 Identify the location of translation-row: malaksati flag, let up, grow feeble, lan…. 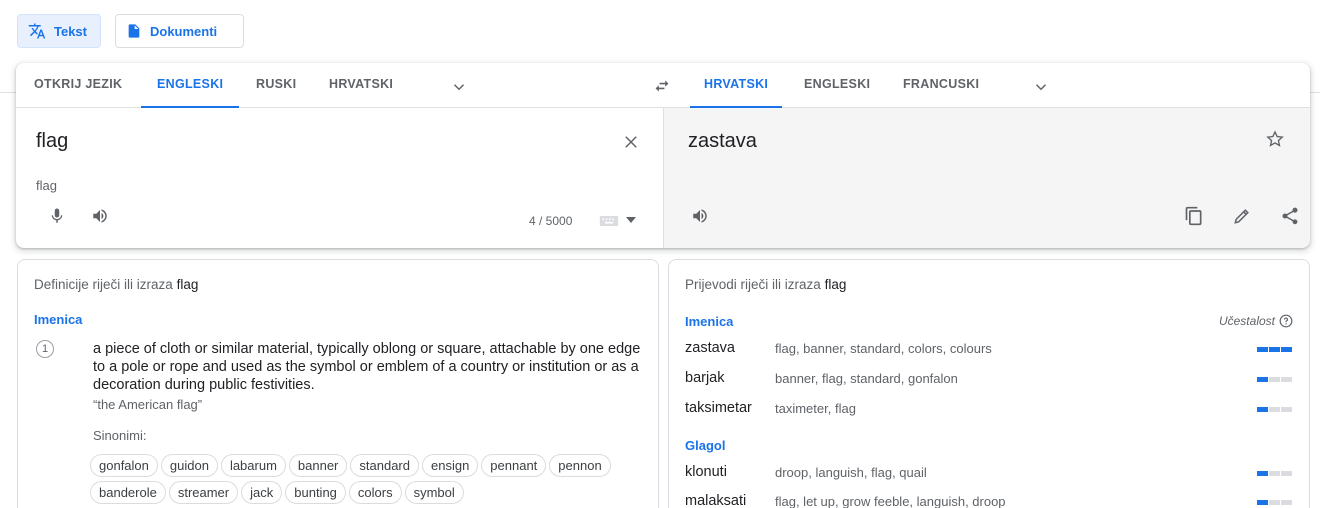
(990, 499).